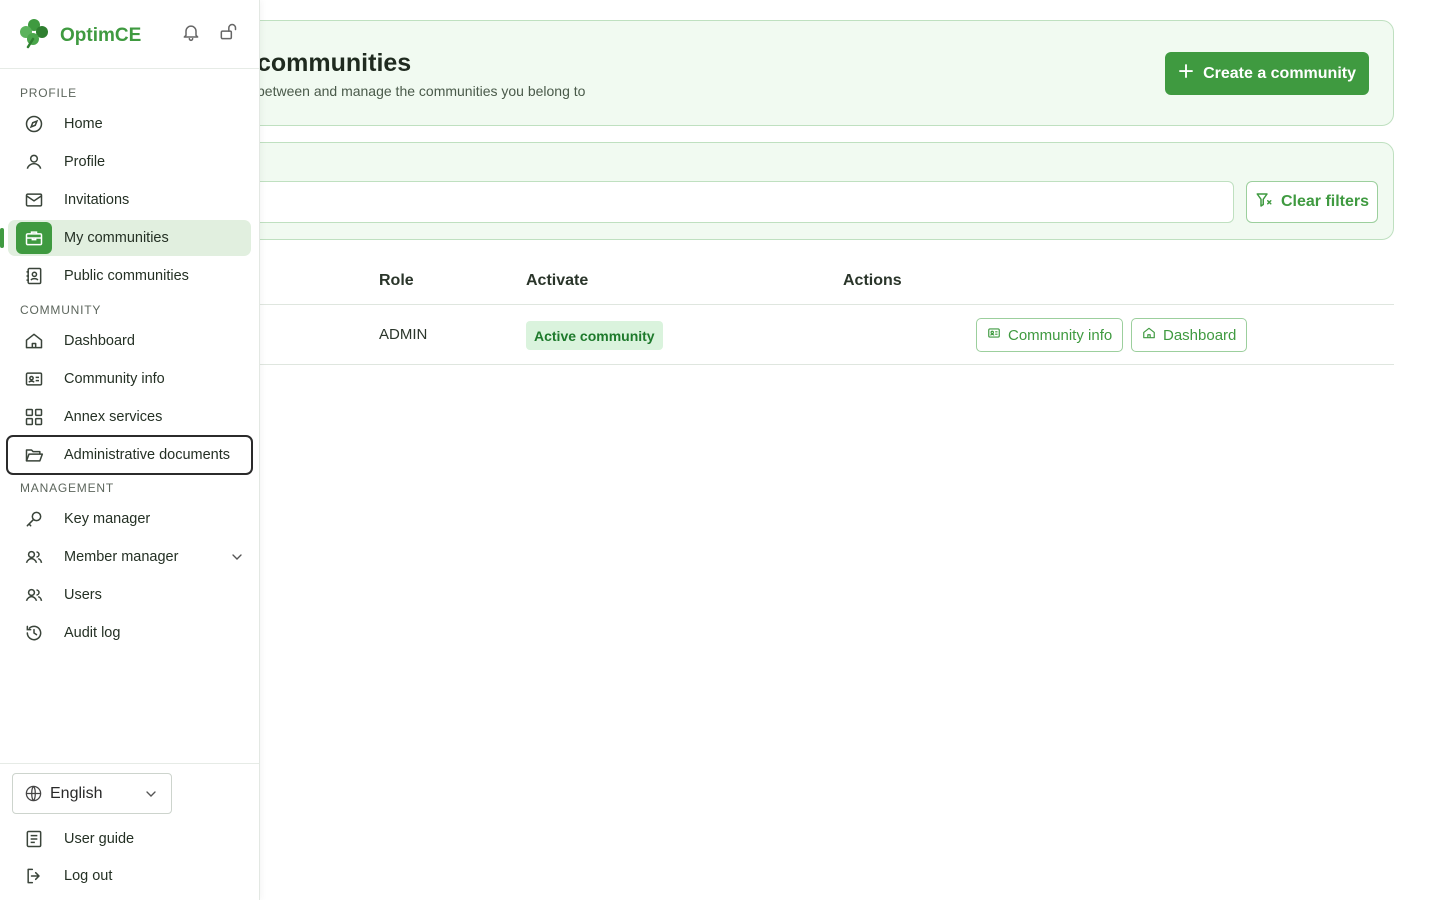  What do you see at coordinates (92, 633) in the screenshot?
I see `sidebar-item-label: Audit log` at bounding box center [92, 633].